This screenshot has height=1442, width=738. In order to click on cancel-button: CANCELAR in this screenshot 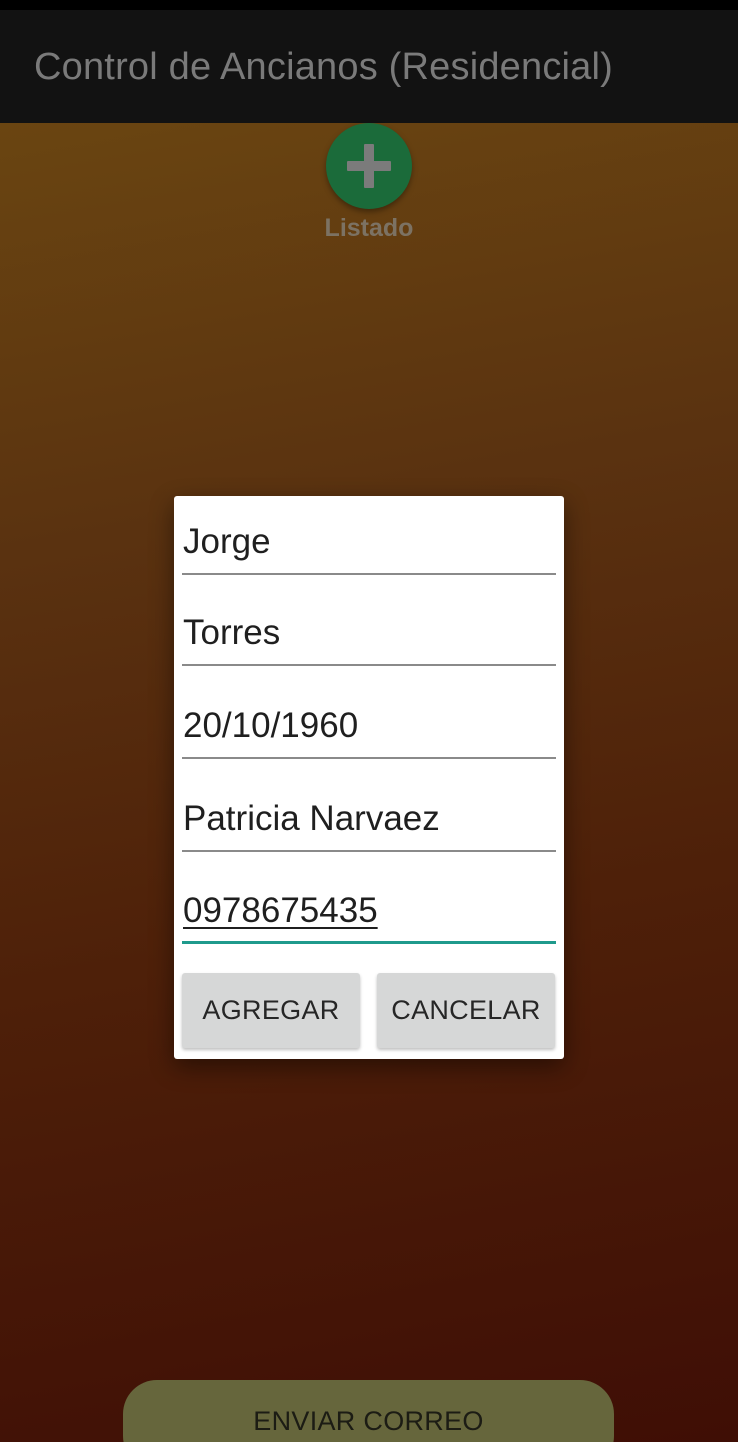, I will do `click(466, 1010)`.